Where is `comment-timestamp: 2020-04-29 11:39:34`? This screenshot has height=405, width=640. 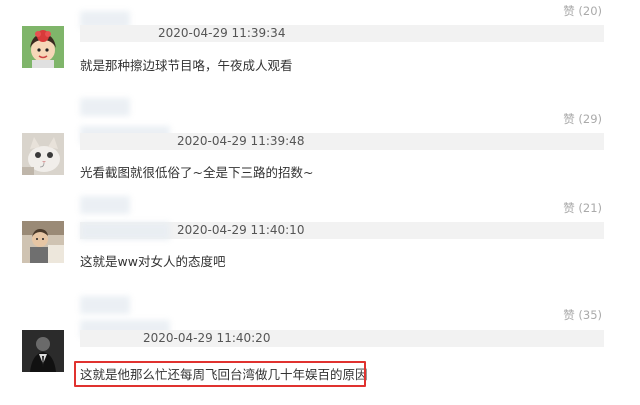
comment-timestamp: 2020-04-29 11:39:34 is located at coordinates (222, 33).